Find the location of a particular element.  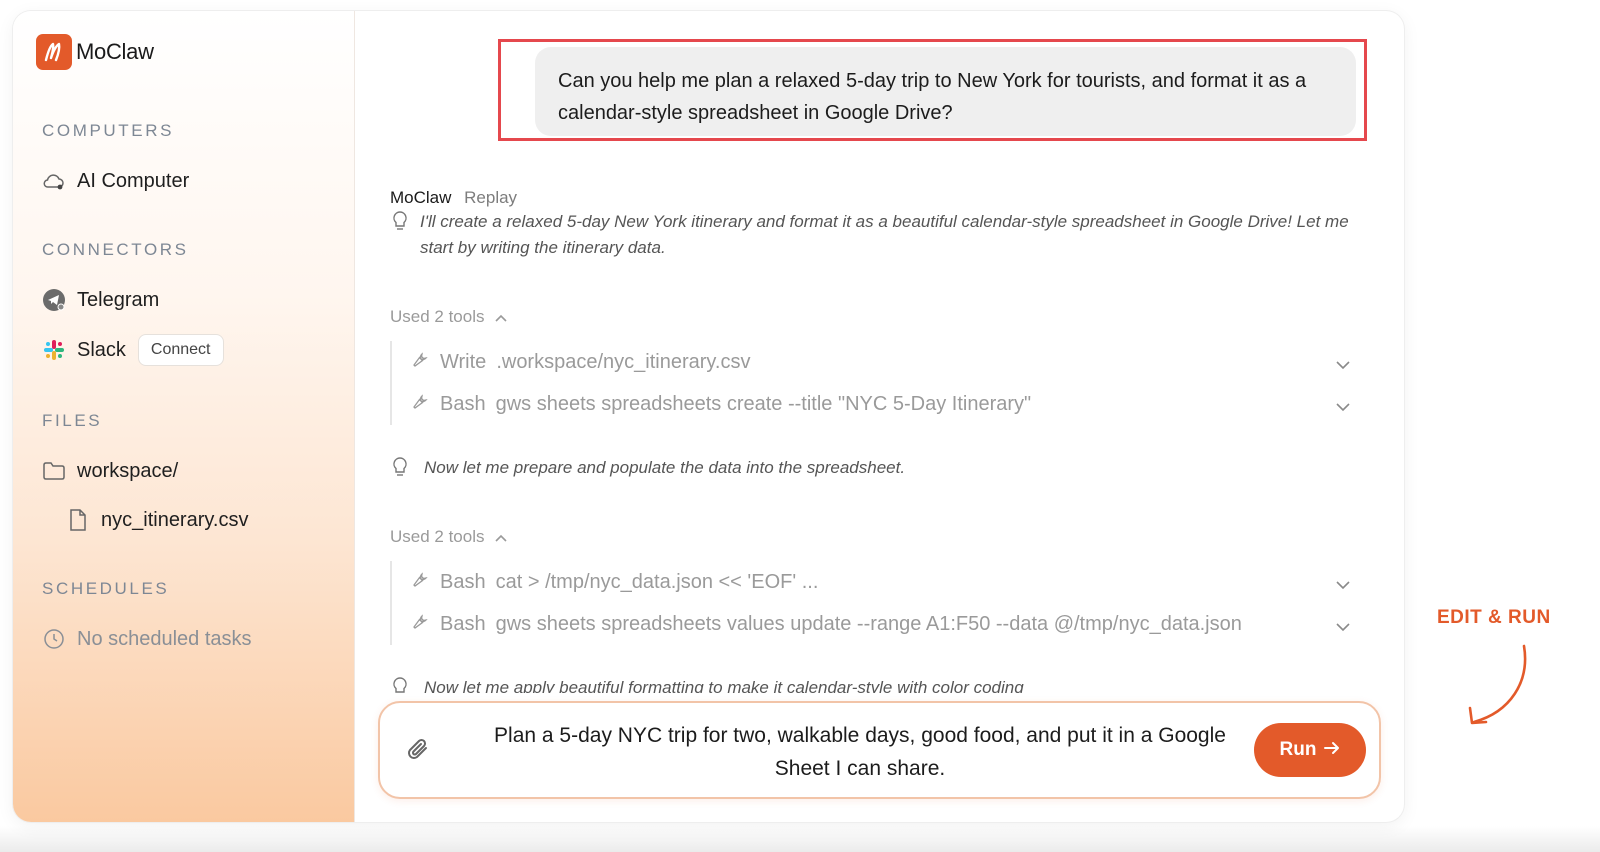

section-title-files: FILES is located at coordinates (72, 420).